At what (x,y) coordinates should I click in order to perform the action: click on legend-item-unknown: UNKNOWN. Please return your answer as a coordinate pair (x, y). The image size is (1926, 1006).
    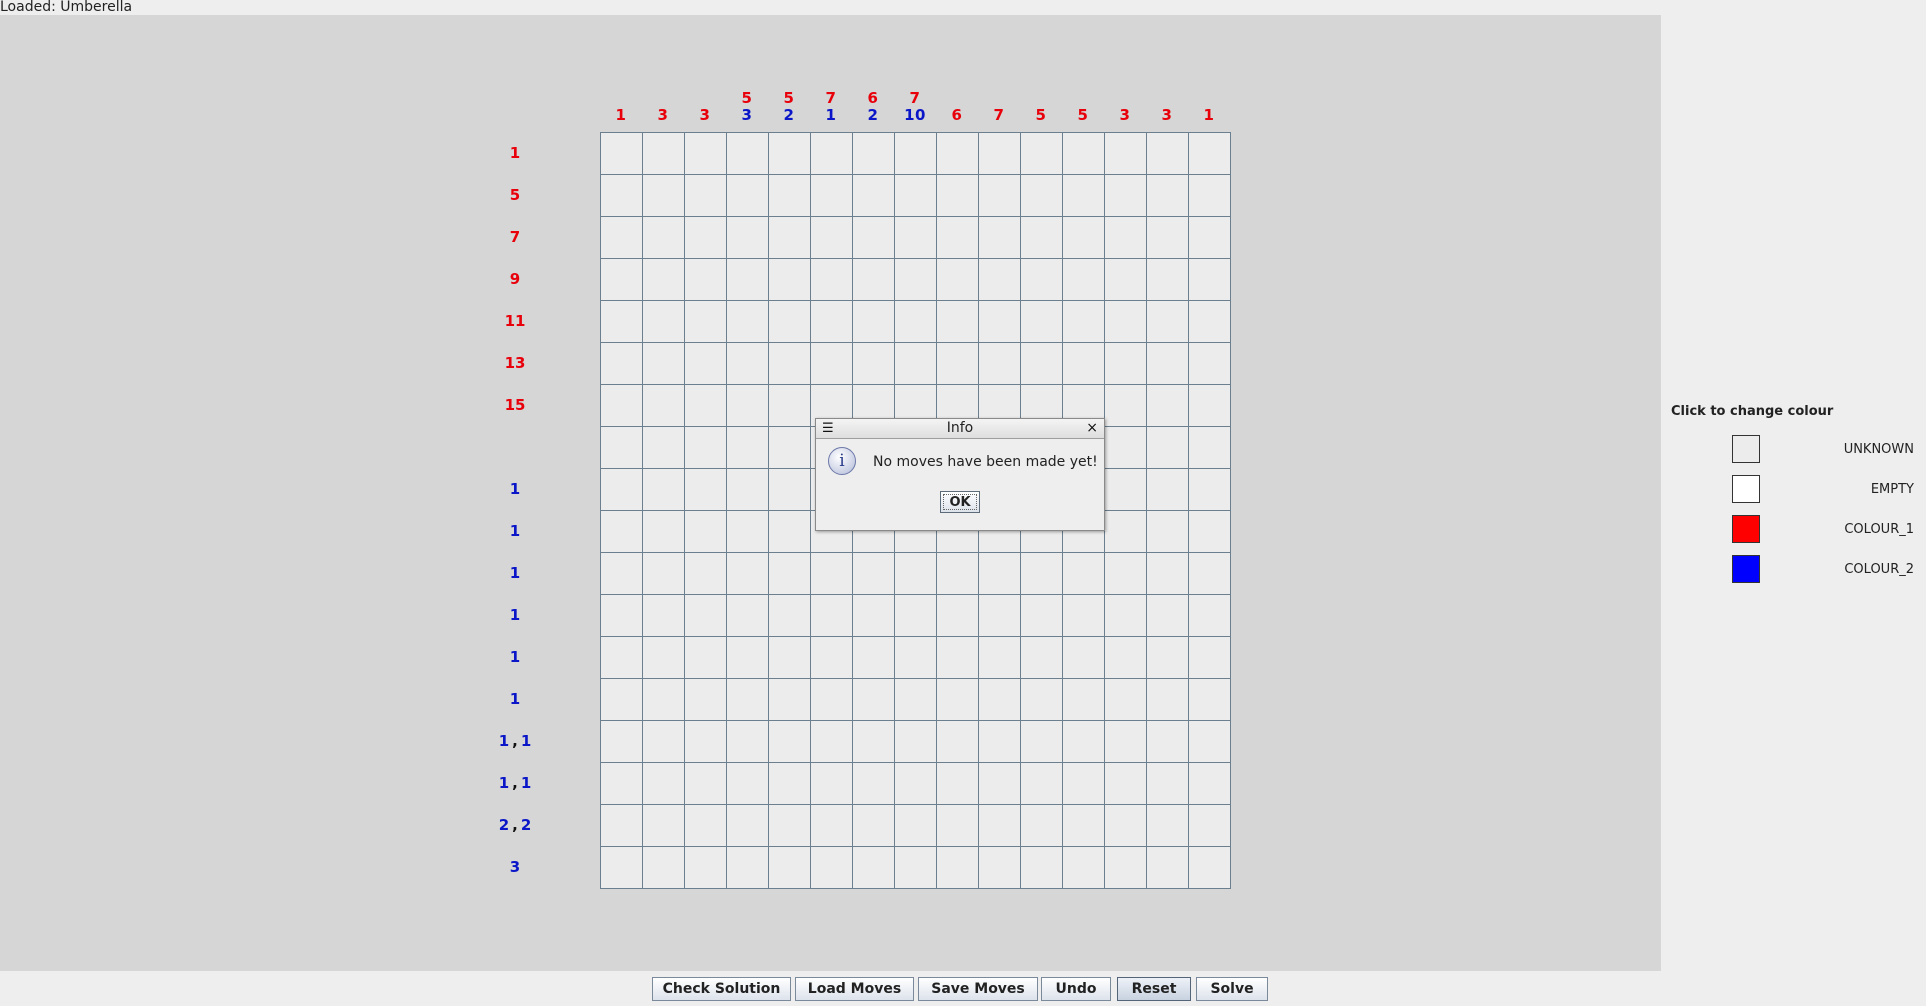
    Looking at the image, I should click on (1796, 451).